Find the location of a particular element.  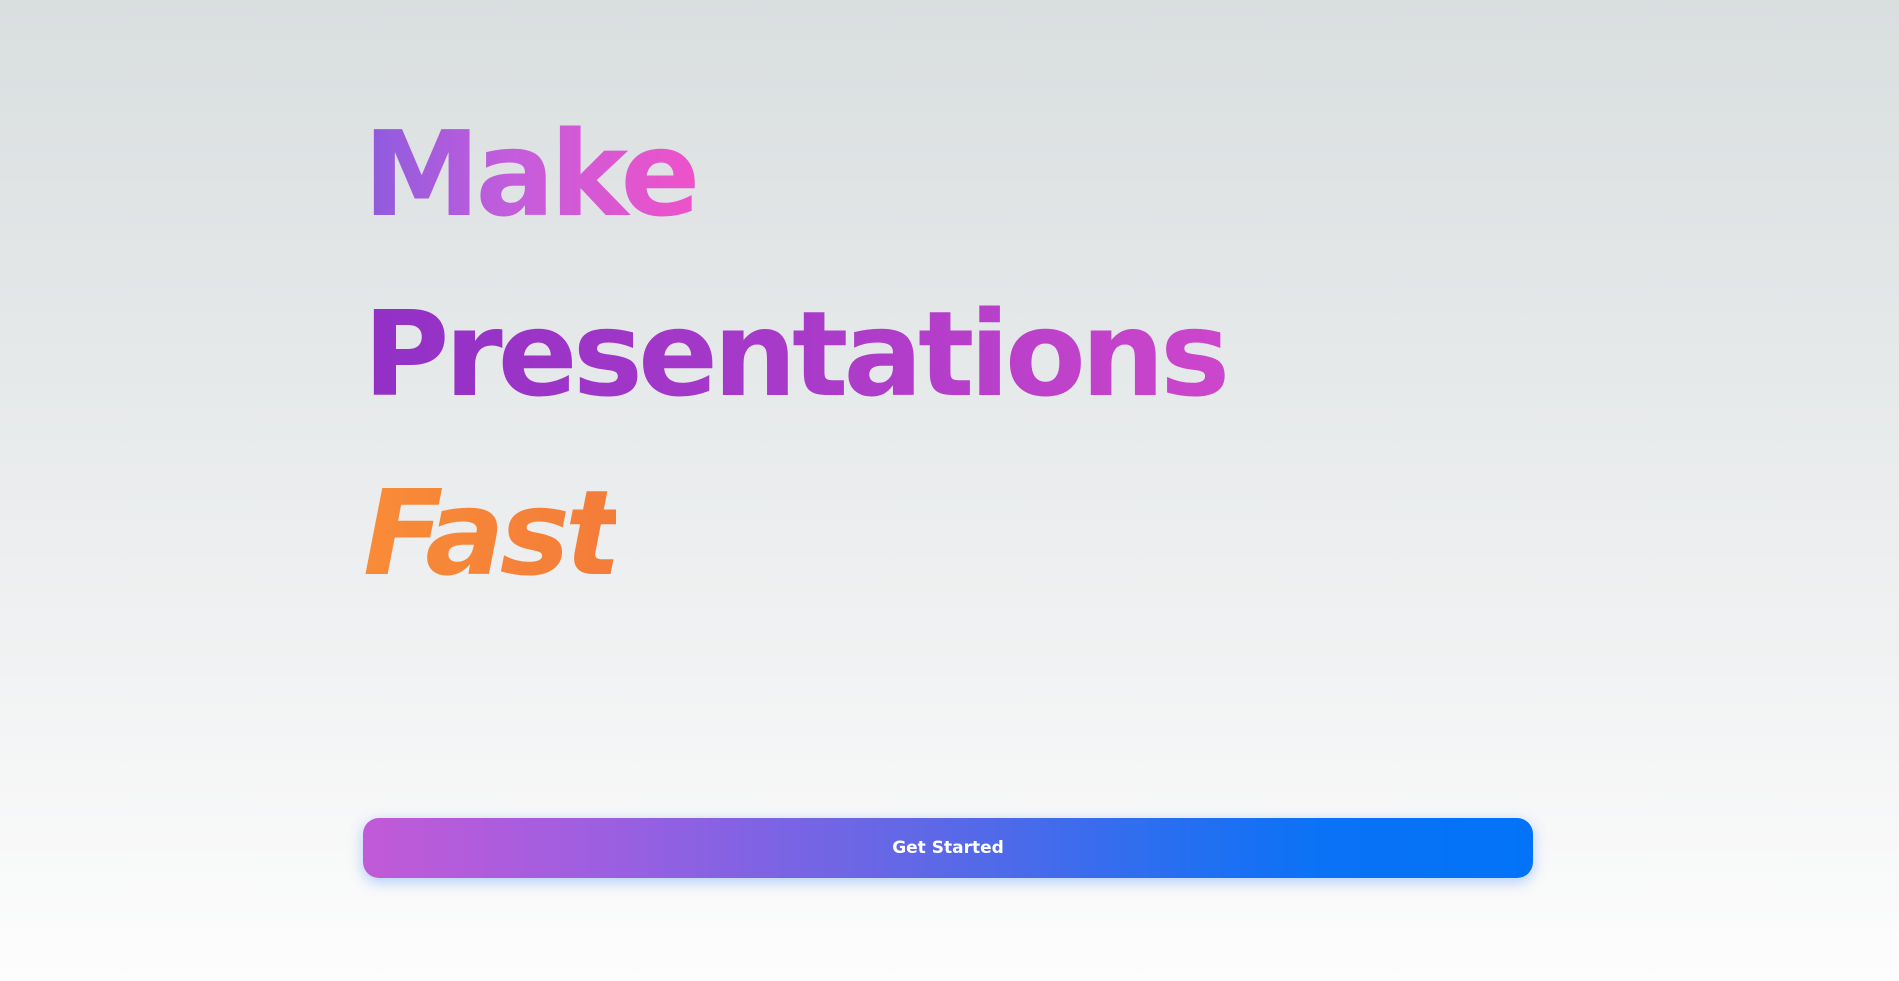

headline-fast: Fast is located at coordinates (492, 533).